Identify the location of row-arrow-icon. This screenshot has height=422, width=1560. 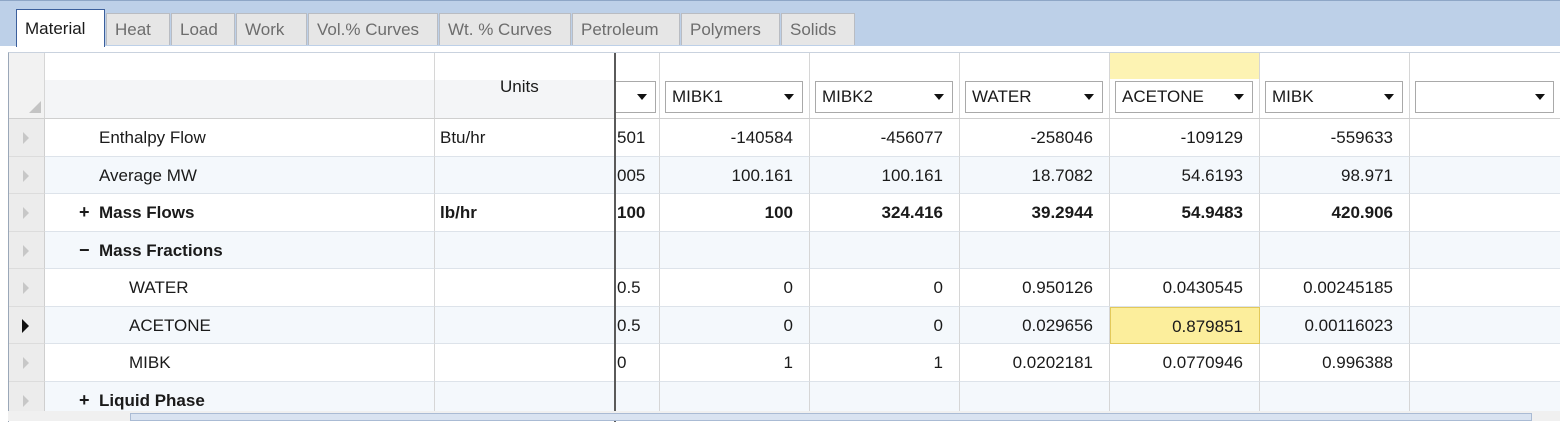
(26, 400).